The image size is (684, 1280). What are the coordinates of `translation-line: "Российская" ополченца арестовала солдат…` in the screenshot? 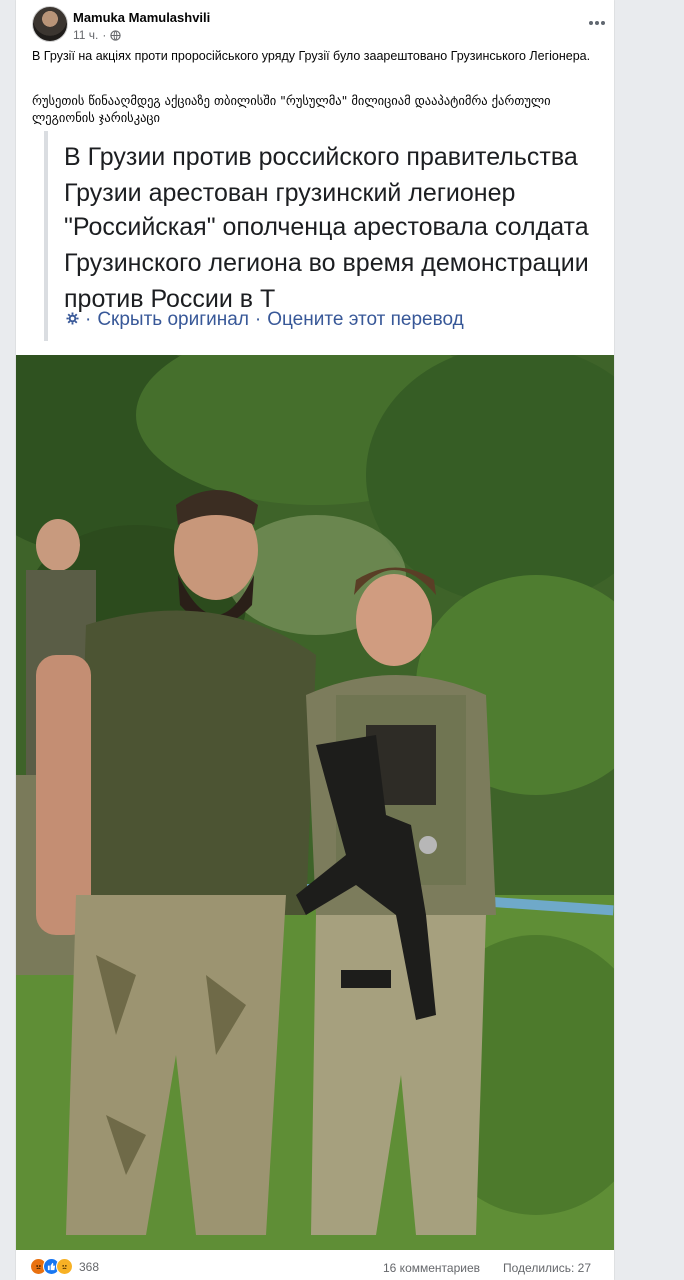 It's located at (326, 263).